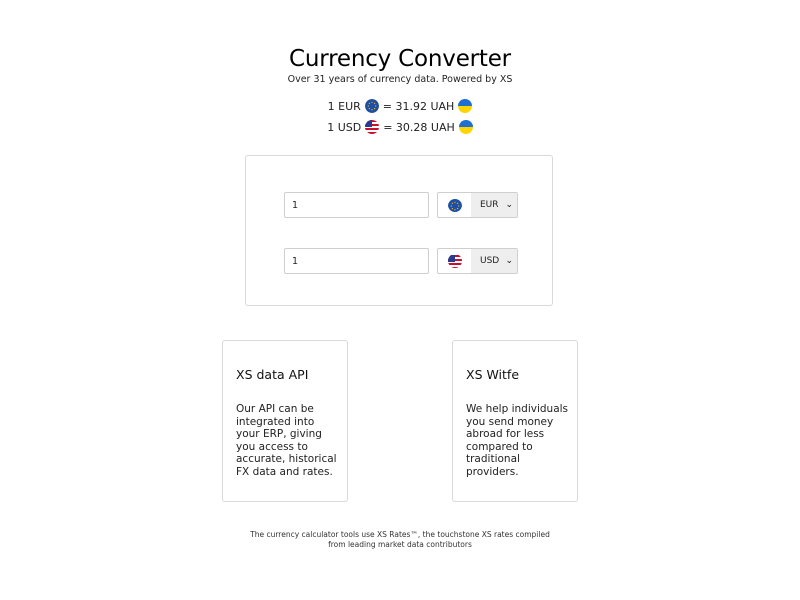 This screenshot has width=800, height=600. What do you see at coordinates (490, 261) in the screenshot?
I see `to-currency-code: USD` at bounding box center [490, 261].